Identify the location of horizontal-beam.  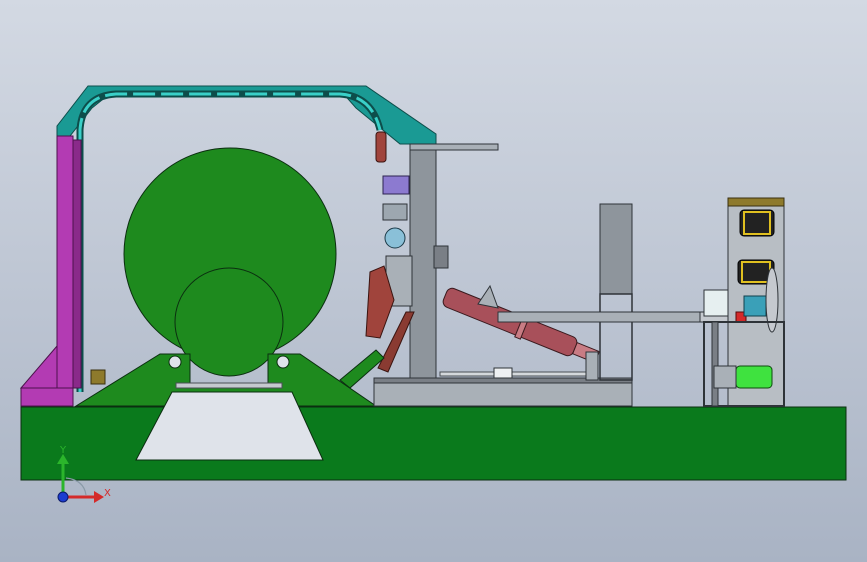
(599, 317).